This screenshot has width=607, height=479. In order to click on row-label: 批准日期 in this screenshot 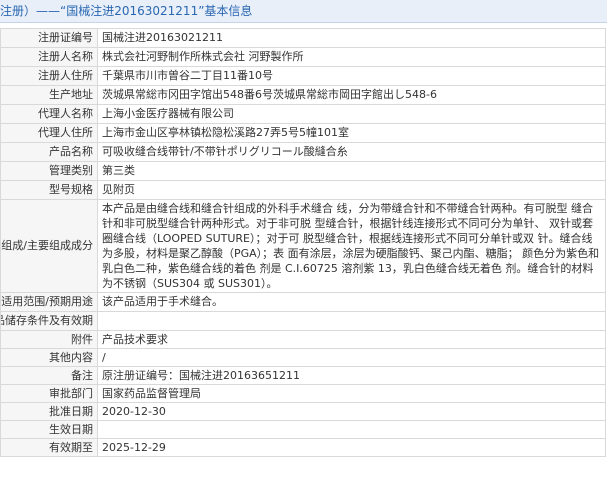, I will do `click(49, 411)`.